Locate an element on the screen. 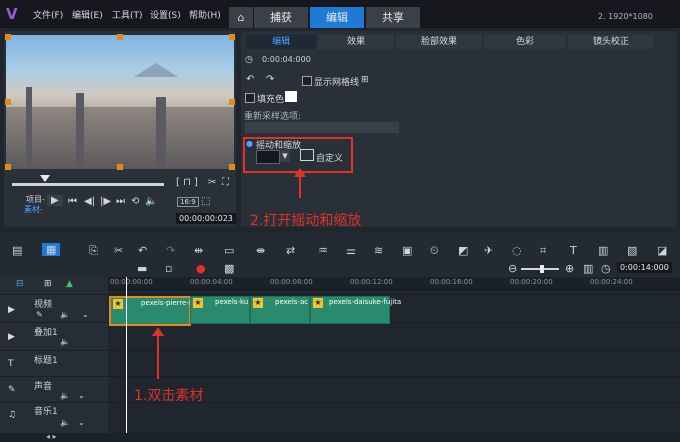 Image resolution: width=680 pixels, height=442 pixels. video-clip: ★ pexels-daisuke-fujita is located at coordinates (355, 310).